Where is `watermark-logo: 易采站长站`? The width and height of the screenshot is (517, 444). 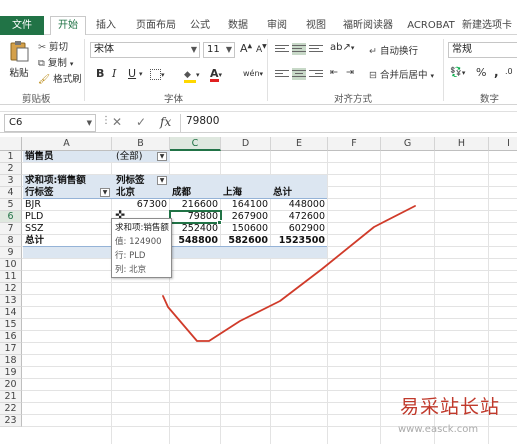
watermark-logo: 易采站长站 is located at coordinates (450, 407).